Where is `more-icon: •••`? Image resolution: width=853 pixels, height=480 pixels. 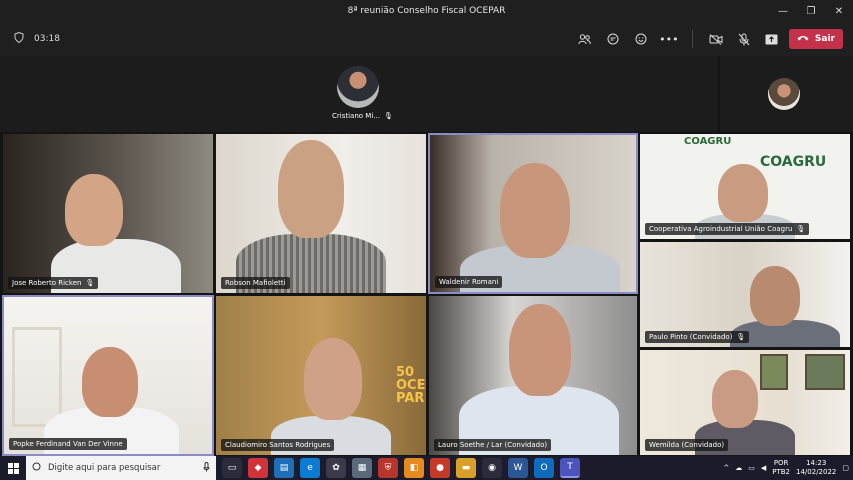
more-icon: ••• is located at coordinates (669, 39).